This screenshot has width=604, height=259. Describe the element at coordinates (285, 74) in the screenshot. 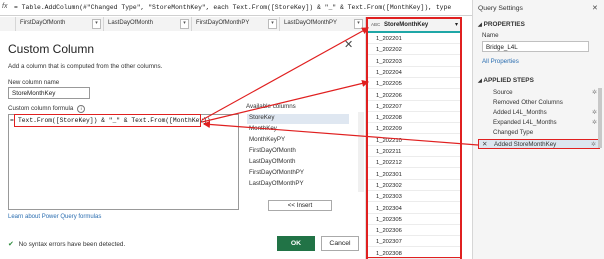

I see `arrow-formula-to-column` at that location.